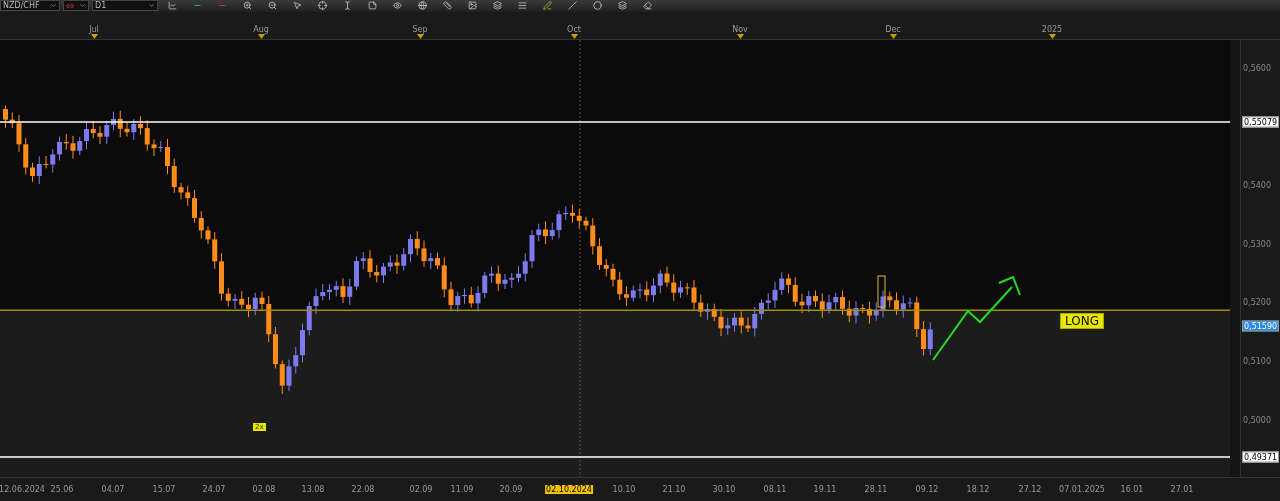 This screenshot has width=1280, height=501. I want to click on month-label: Sep, so click(420, 29).